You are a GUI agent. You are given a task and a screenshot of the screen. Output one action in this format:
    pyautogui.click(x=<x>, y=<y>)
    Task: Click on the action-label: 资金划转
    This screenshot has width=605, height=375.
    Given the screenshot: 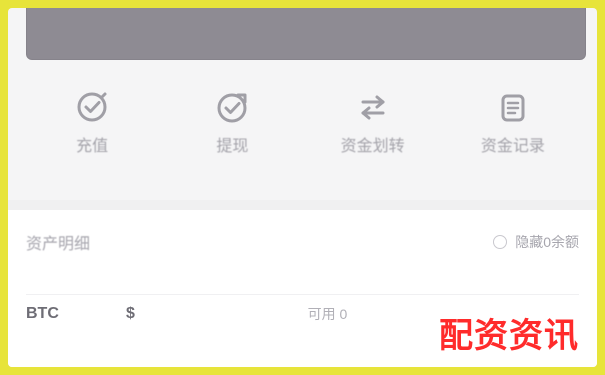 What is the action you would take?
    pyautogui.click(x=372, y=146)
    